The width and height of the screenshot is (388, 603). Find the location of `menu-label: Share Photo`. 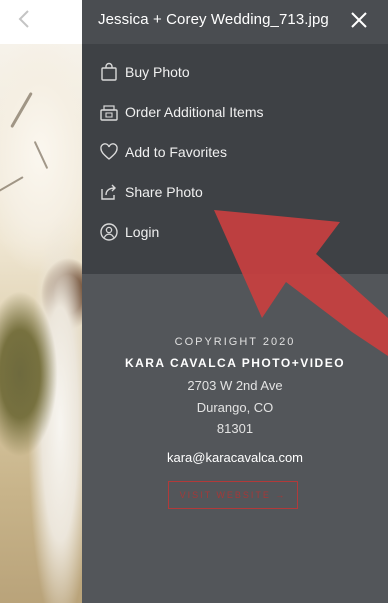

menu-label: Share Photo is located at coordinates (164, 192).